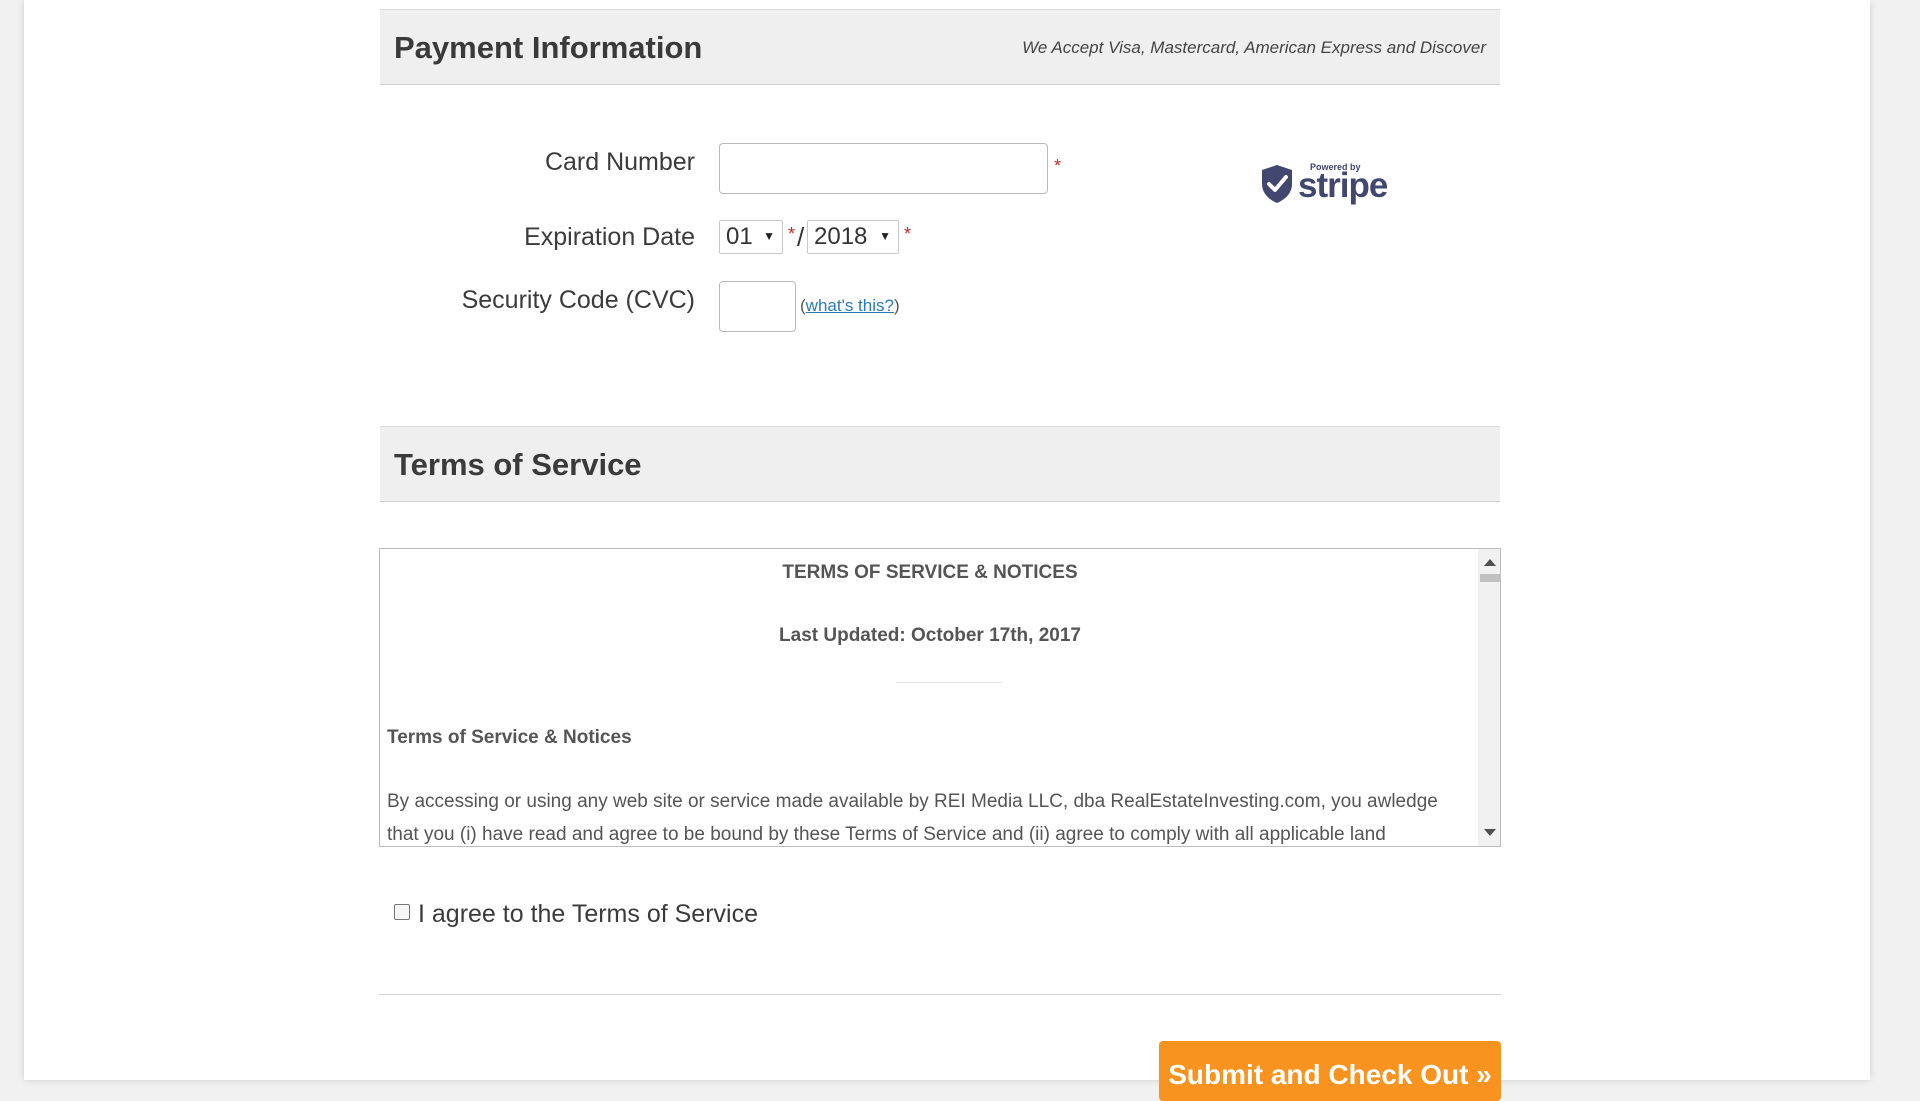  I want to click on cvc-help: (what's this?), so click(850, 306).